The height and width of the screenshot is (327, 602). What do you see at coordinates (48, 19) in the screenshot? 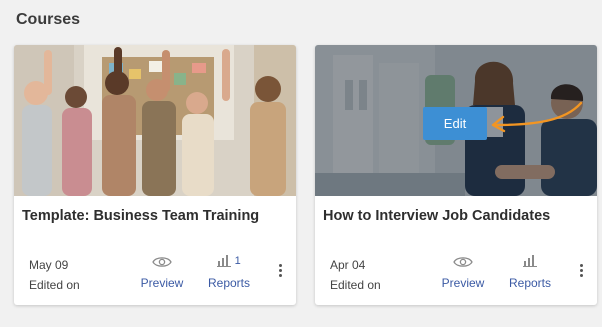
I see `page-title: Courses` at bounding box center [48, 19].